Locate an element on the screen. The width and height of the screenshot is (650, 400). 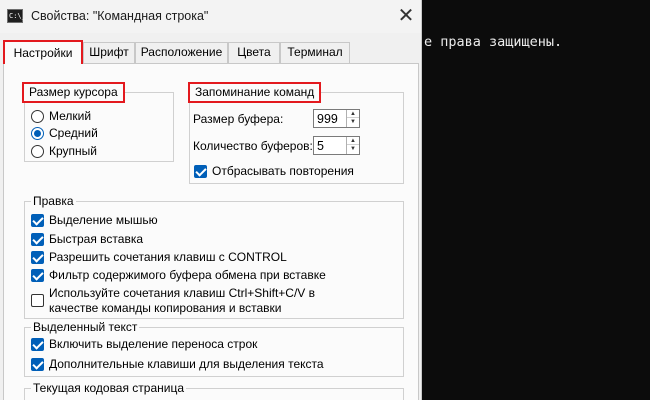
checkbox-label: Быстрая вставка is located at coordinates (96, 239).